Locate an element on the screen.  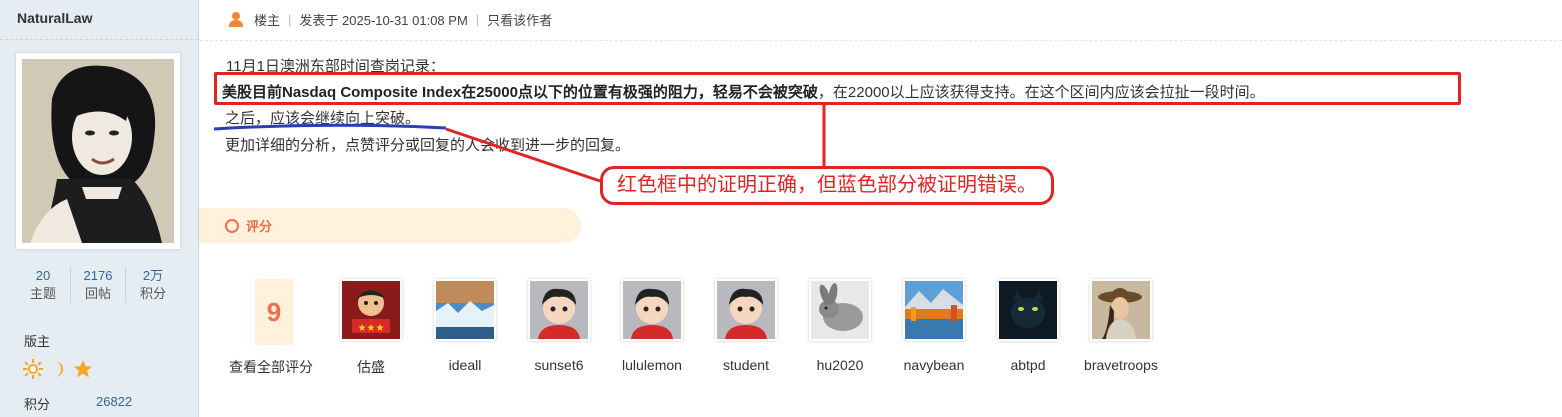
rating-count: 9 is located at coordinates (274, 312).